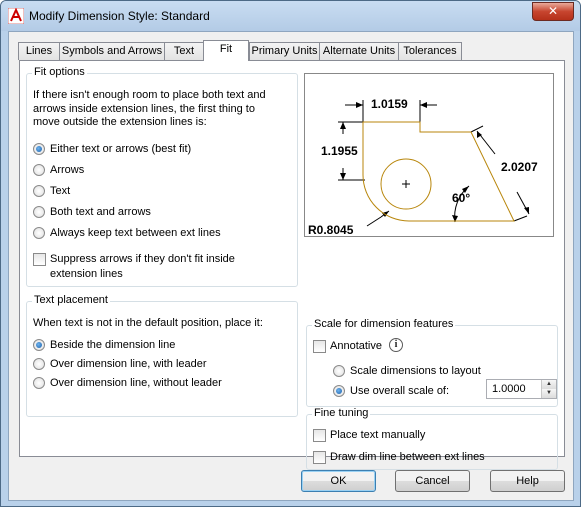 The image size is (581, 507). I want to click on radio-use-overall-scale, so click(339, 391).